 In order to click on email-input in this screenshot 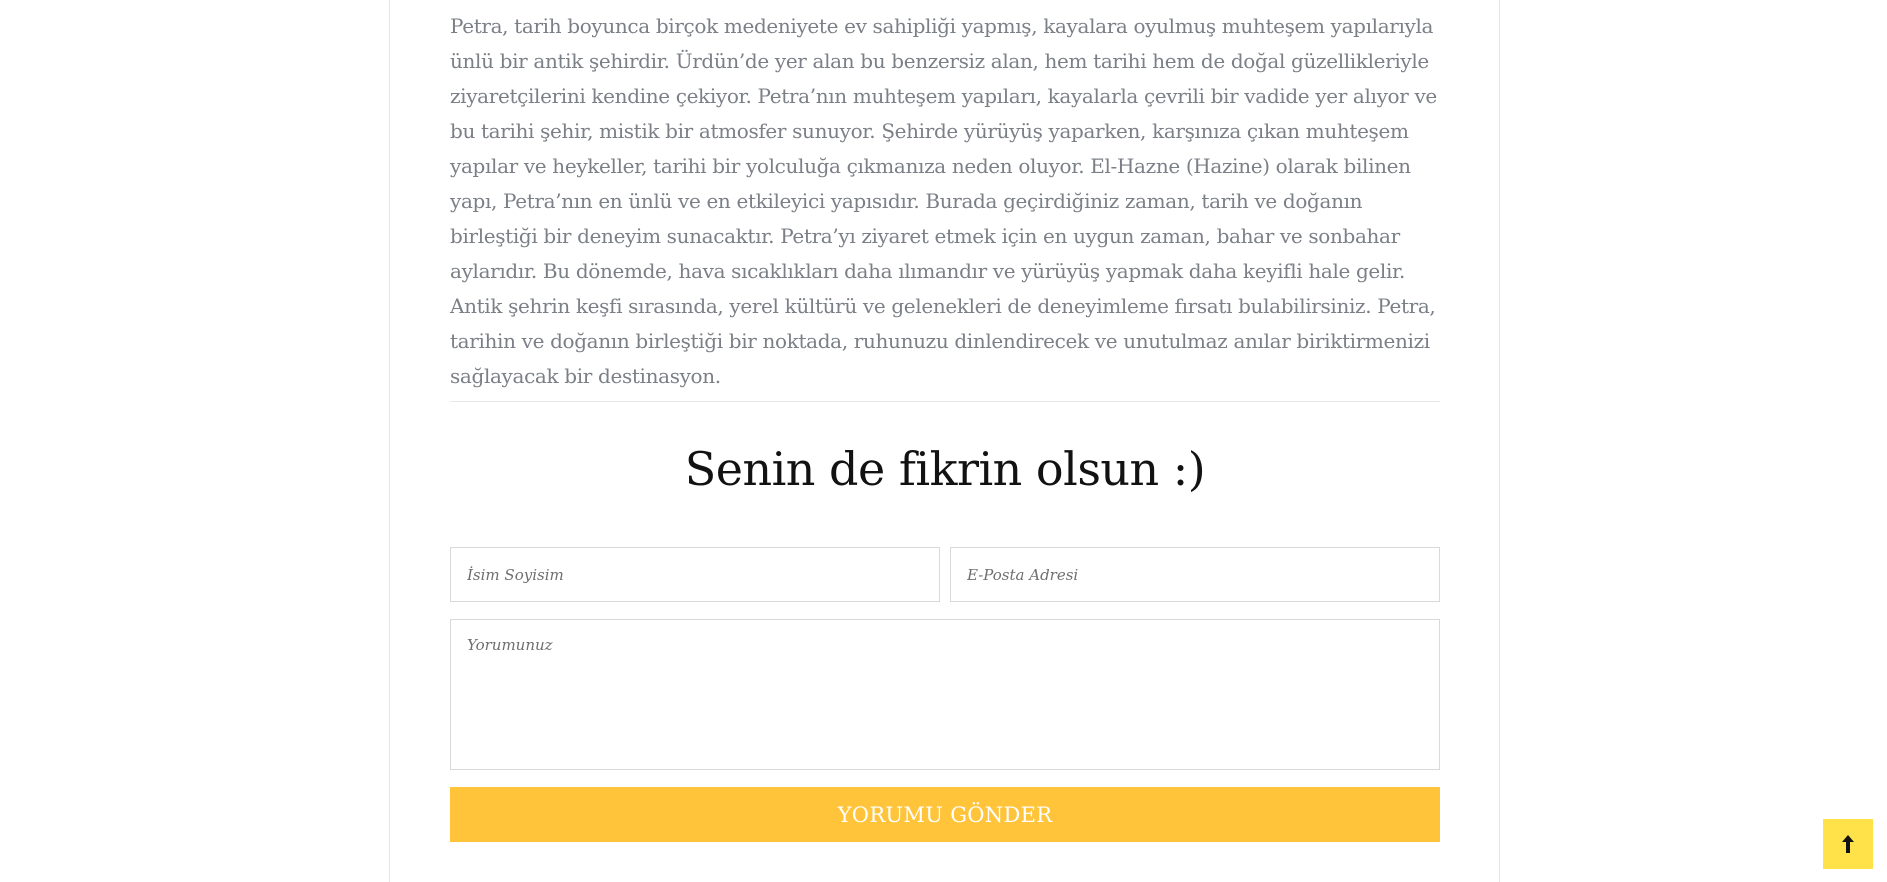, I will do `click(1195, 574)`.